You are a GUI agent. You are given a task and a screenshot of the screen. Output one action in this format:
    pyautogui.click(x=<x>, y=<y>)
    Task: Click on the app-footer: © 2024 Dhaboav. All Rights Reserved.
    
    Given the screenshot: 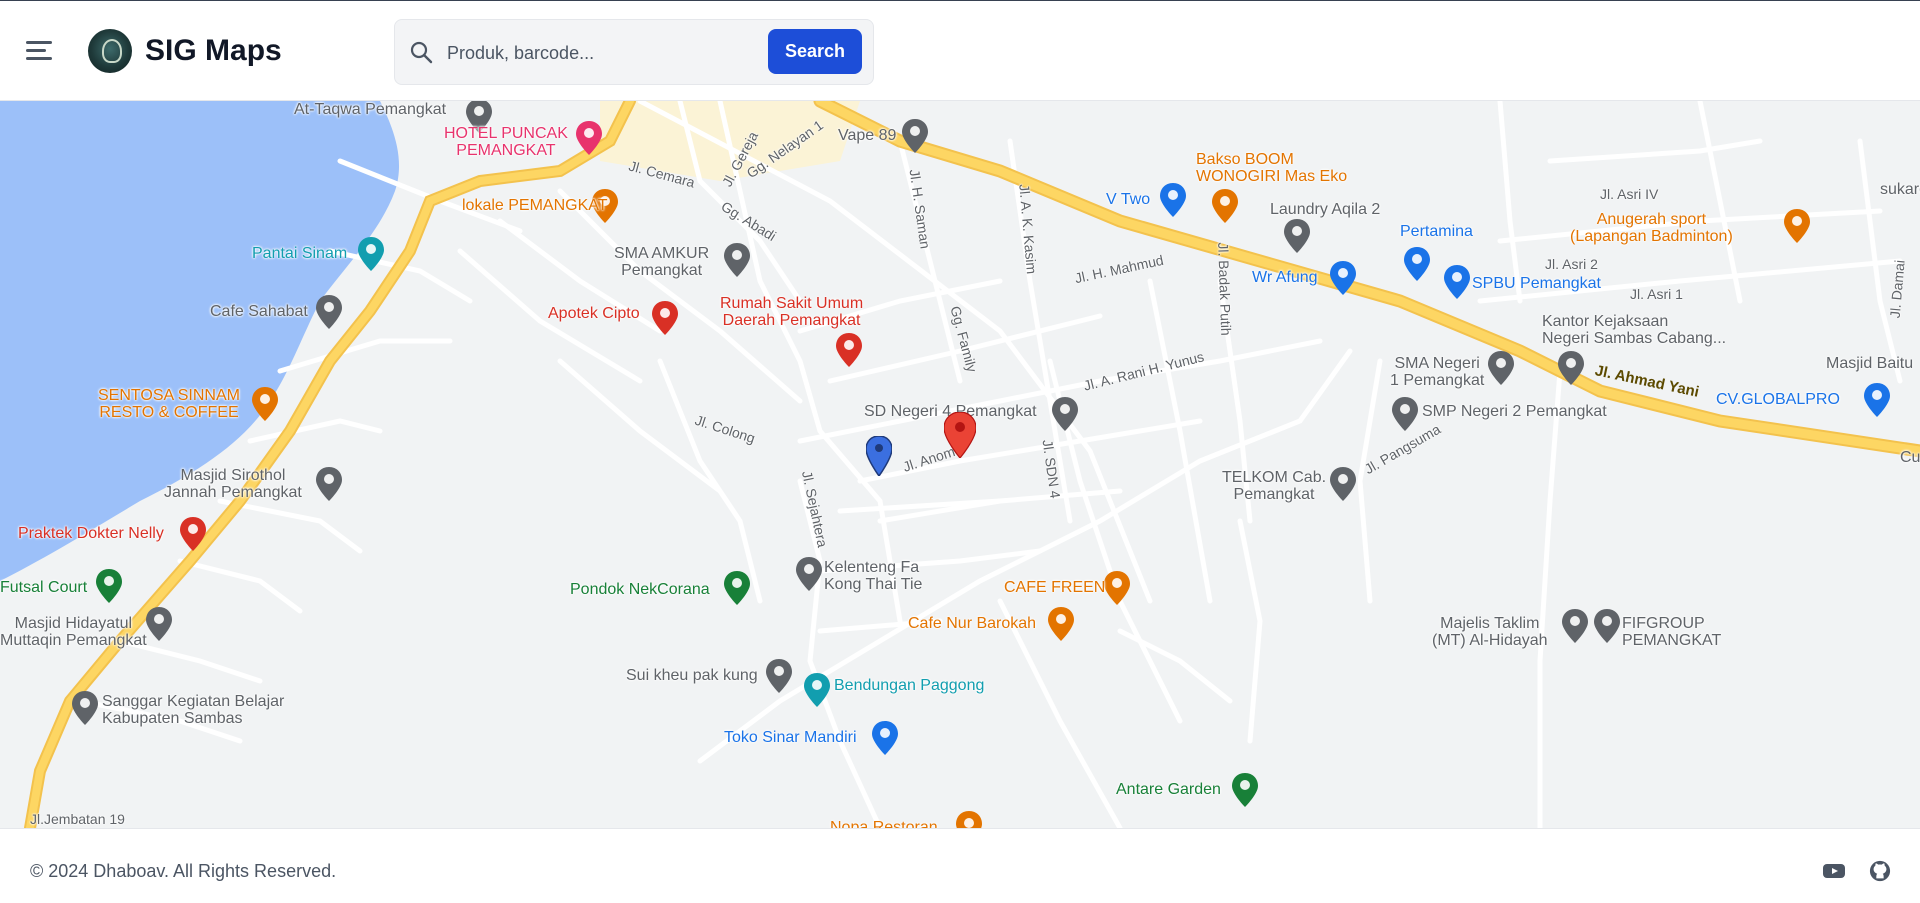 What is the action you would take?
    pyautogui.click(x=960, y=865)
    